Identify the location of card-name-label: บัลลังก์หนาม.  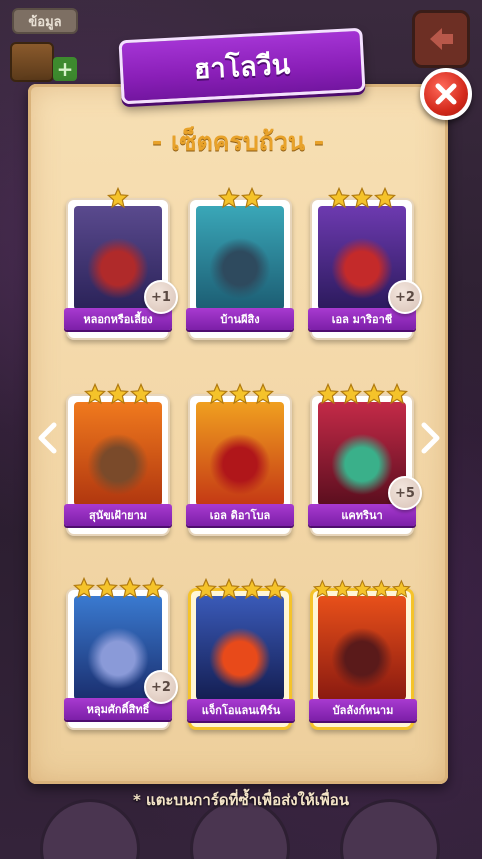
(363, 710).